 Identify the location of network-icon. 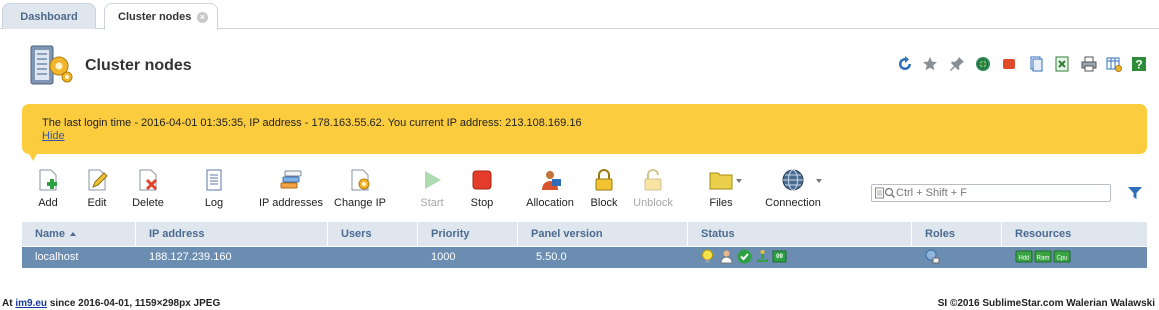
(762, 256).